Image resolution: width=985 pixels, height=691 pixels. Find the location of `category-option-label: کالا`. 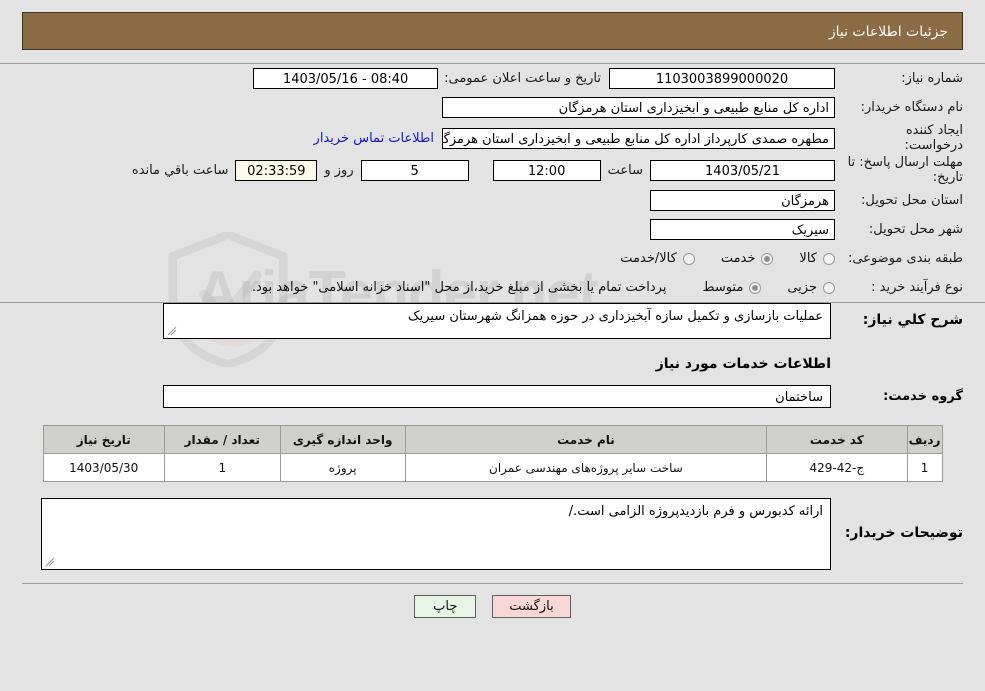

category-option-label: کالا is located at coordinates (808, 258).